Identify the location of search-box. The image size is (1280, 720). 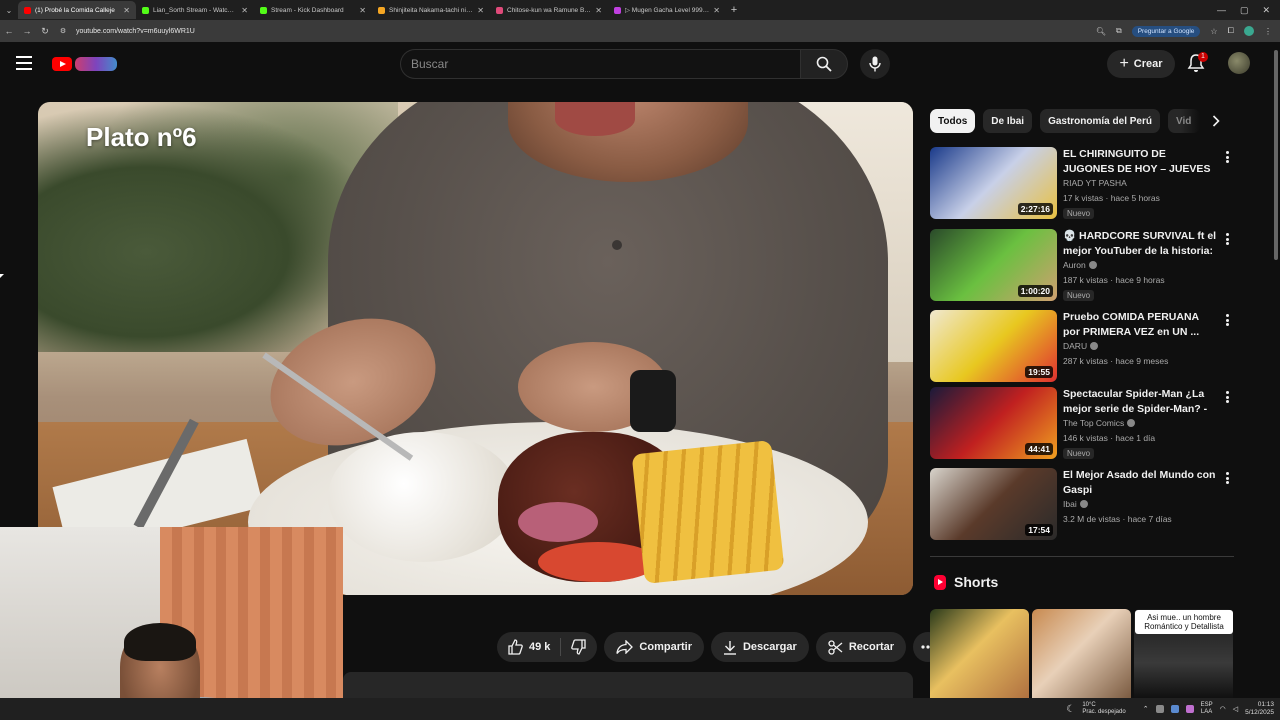
(600, 64).